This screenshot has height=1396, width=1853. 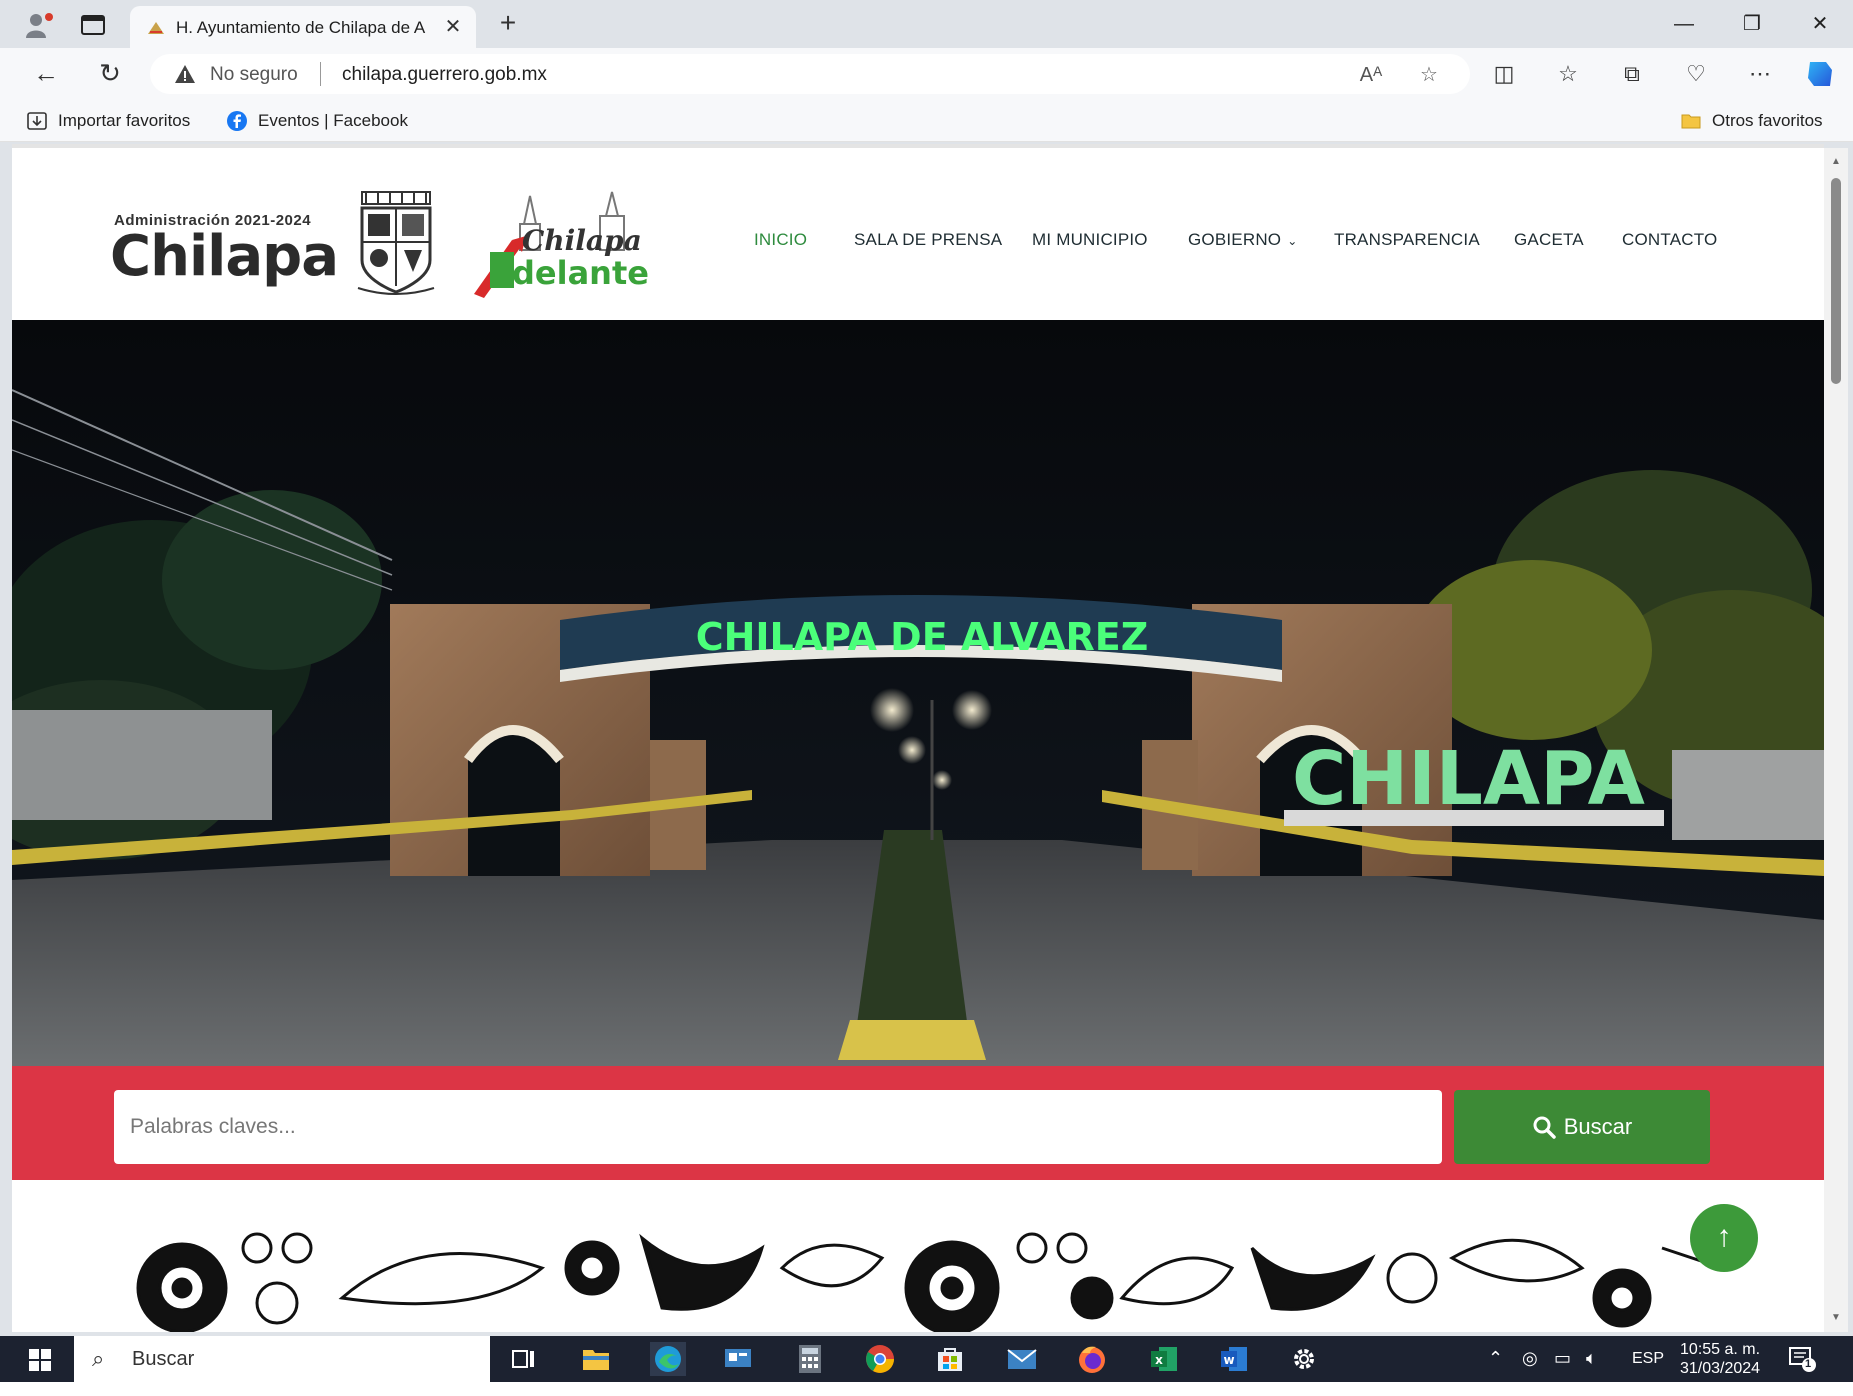 What do you see at coordinates (1591, 1371) in the screenshot?
I see `volume-icon: 🔈︎` at bounding box center [1591, 1371].